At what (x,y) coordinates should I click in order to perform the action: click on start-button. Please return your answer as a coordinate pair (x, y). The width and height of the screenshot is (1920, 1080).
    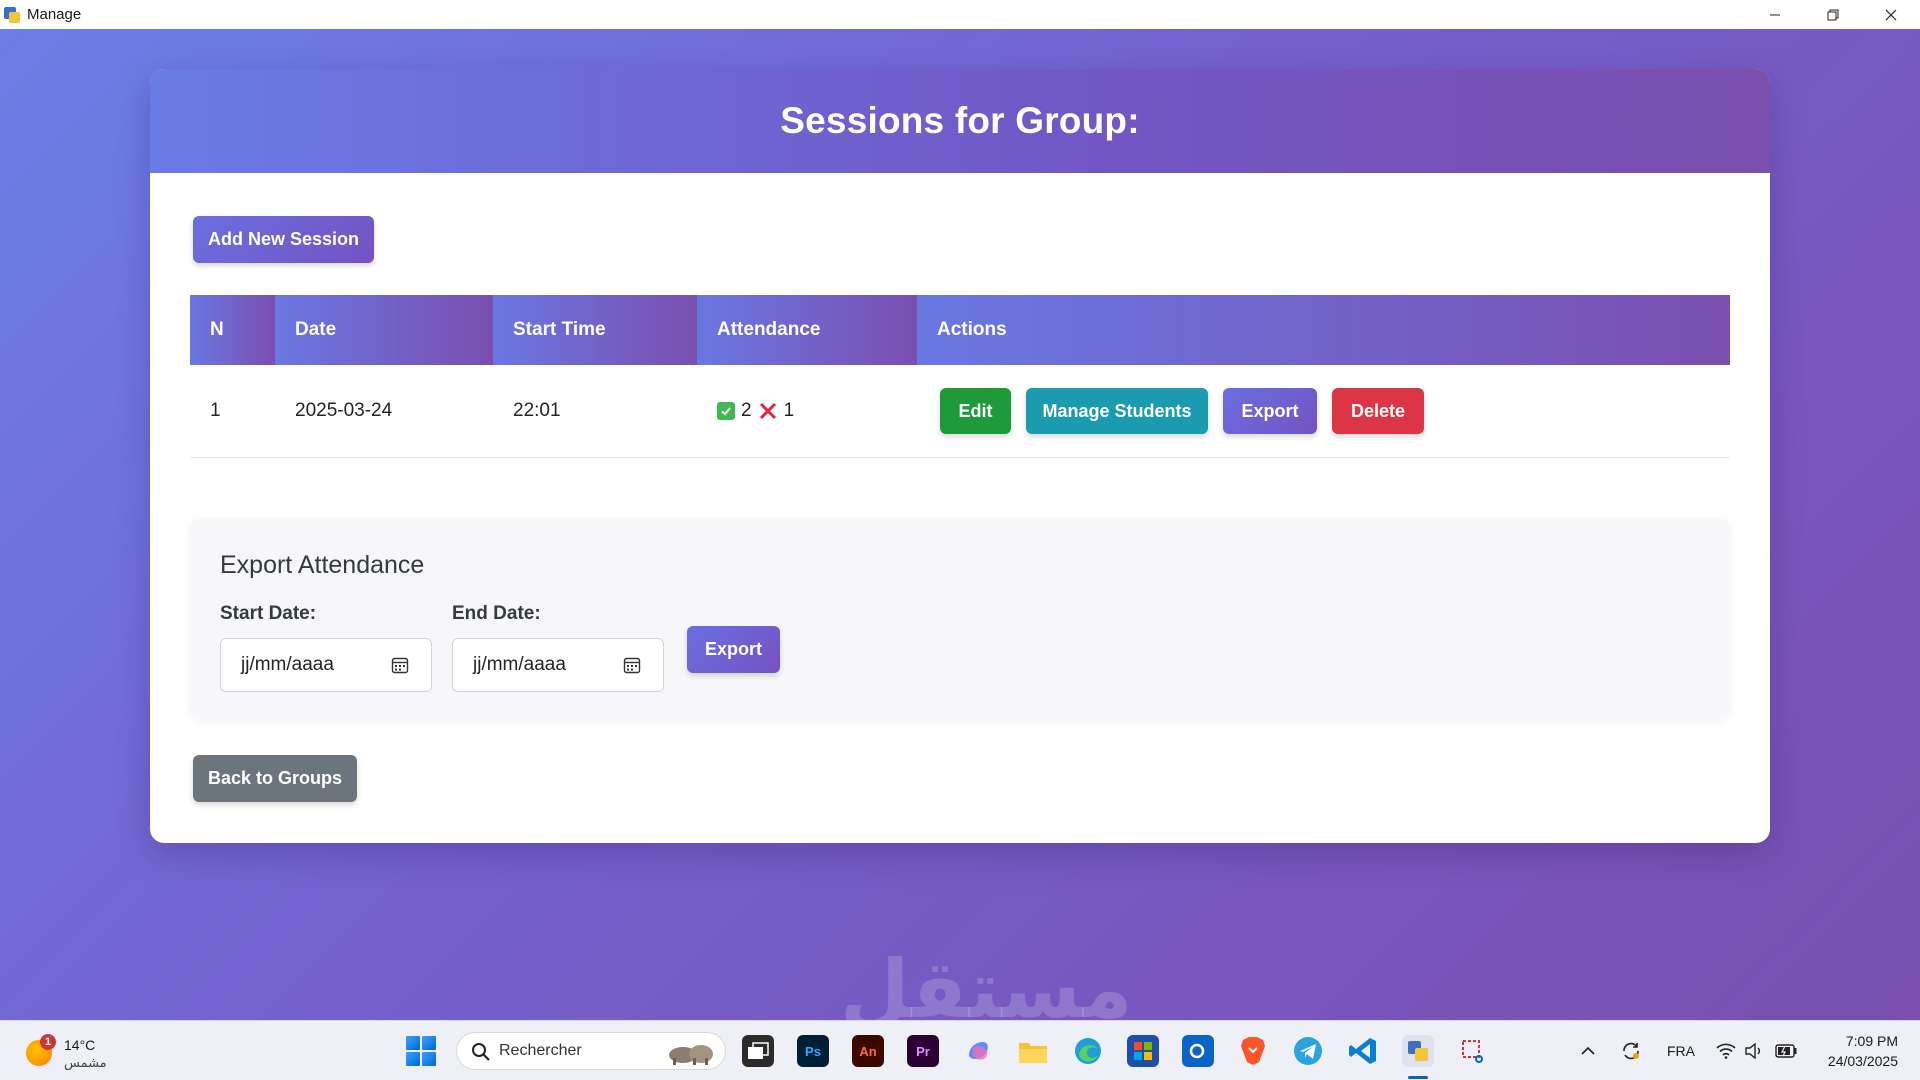
    Looking at the image, I should click on (421, 1051).